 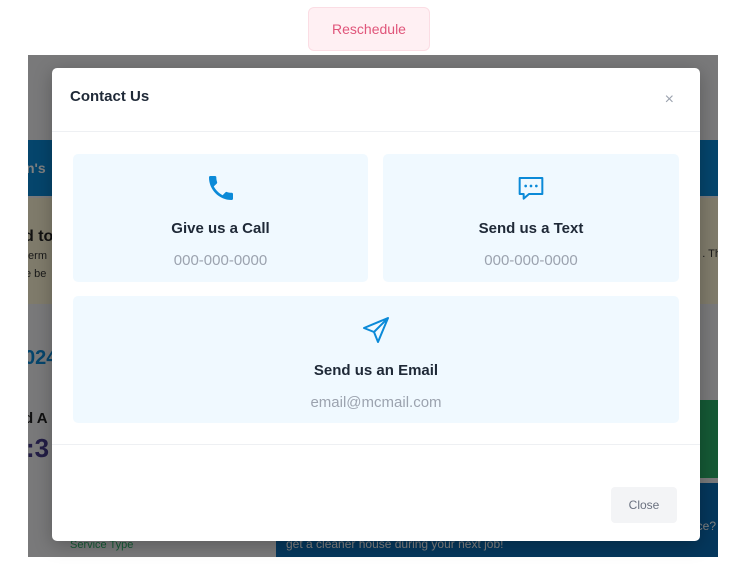 I want to click on email-title: Send us an Email, so click(x=376, y=370).